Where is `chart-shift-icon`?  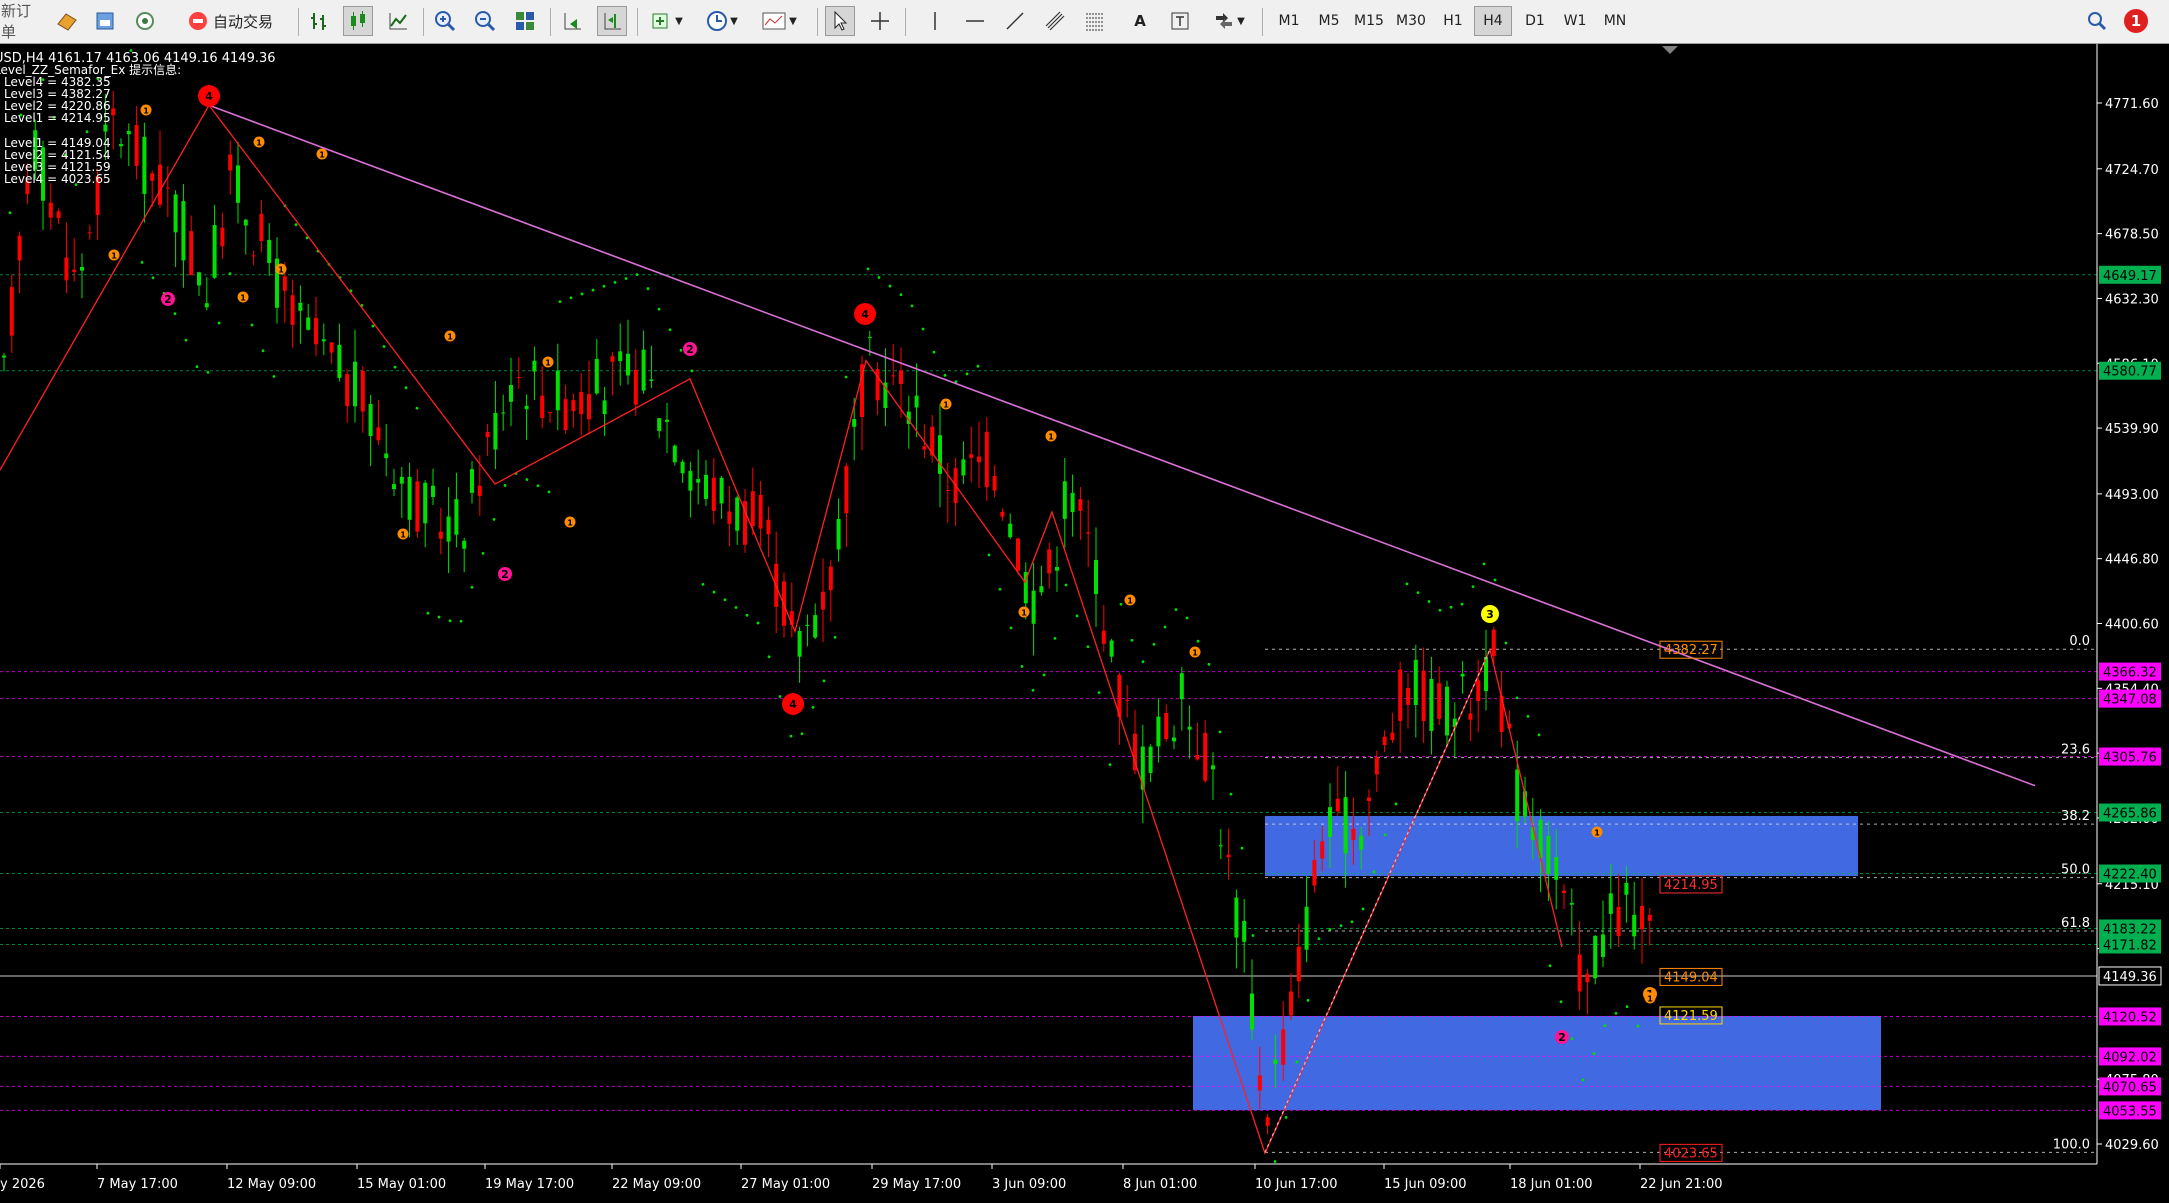 chart-shift-icon is located at coordinates (612, 21).